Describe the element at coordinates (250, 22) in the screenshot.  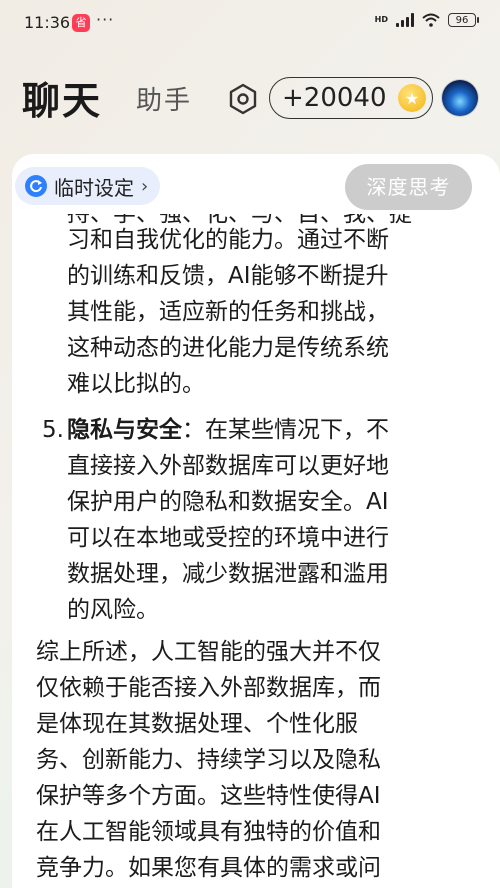
I see `status-bar: 11:36 省 ··· HD 96` at that location.